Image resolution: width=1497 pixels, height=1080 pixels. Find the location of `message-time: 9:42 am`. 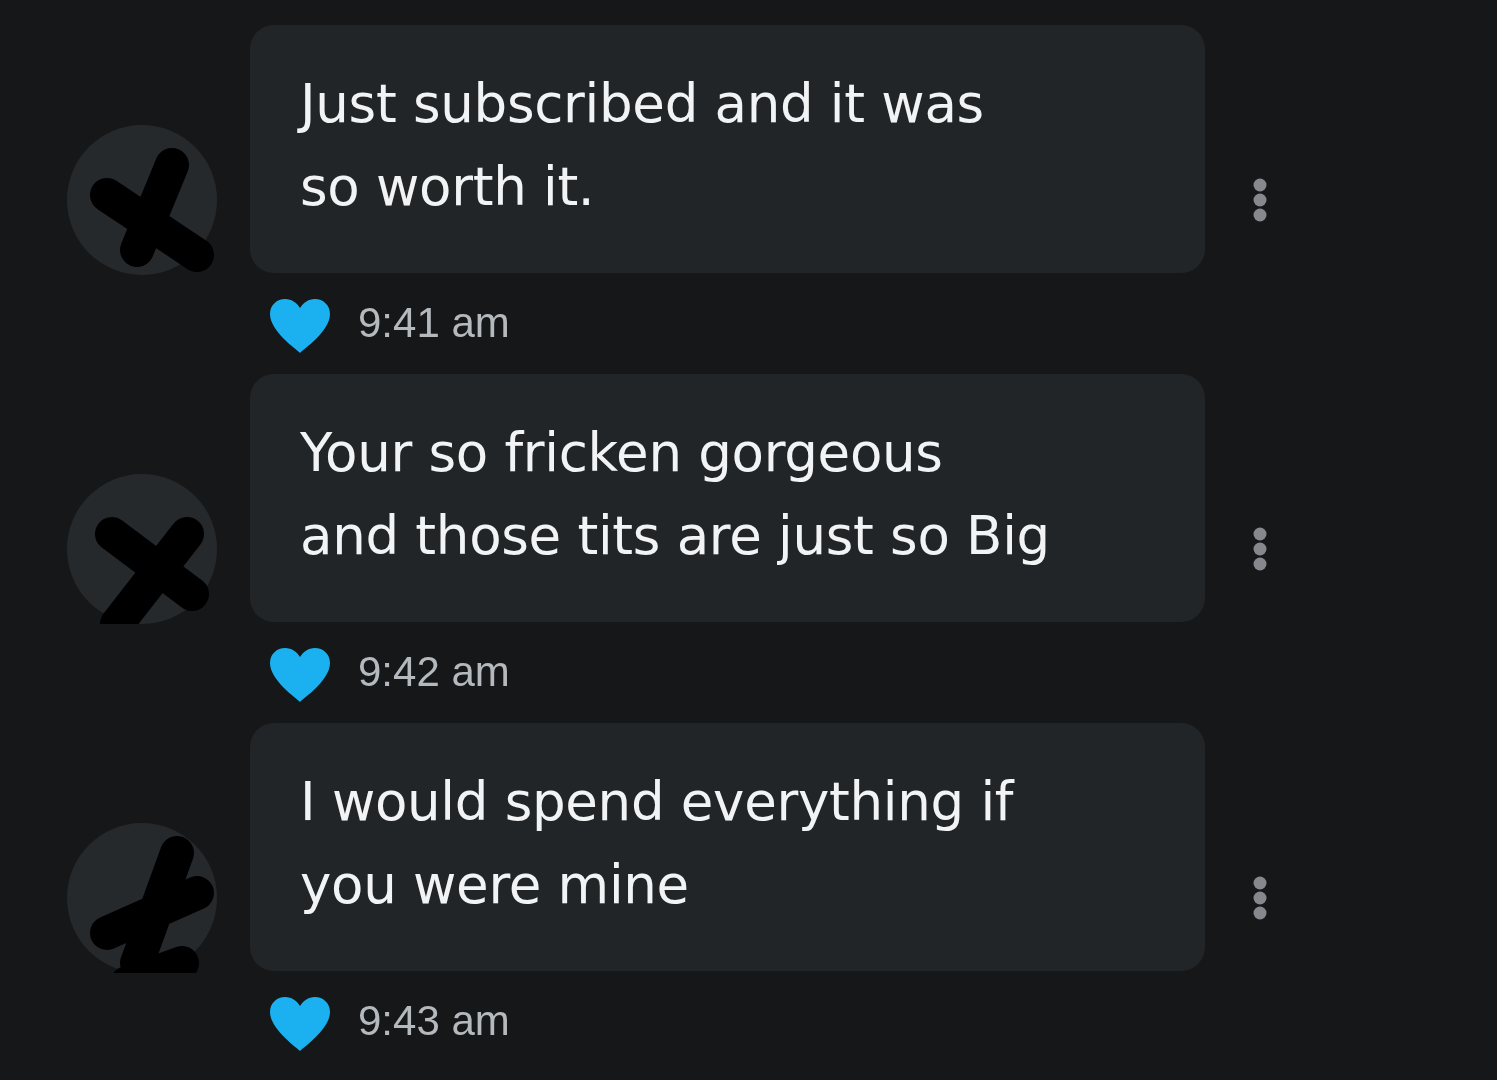

message-time: 9:42 am is located at coordinates (434, 672).